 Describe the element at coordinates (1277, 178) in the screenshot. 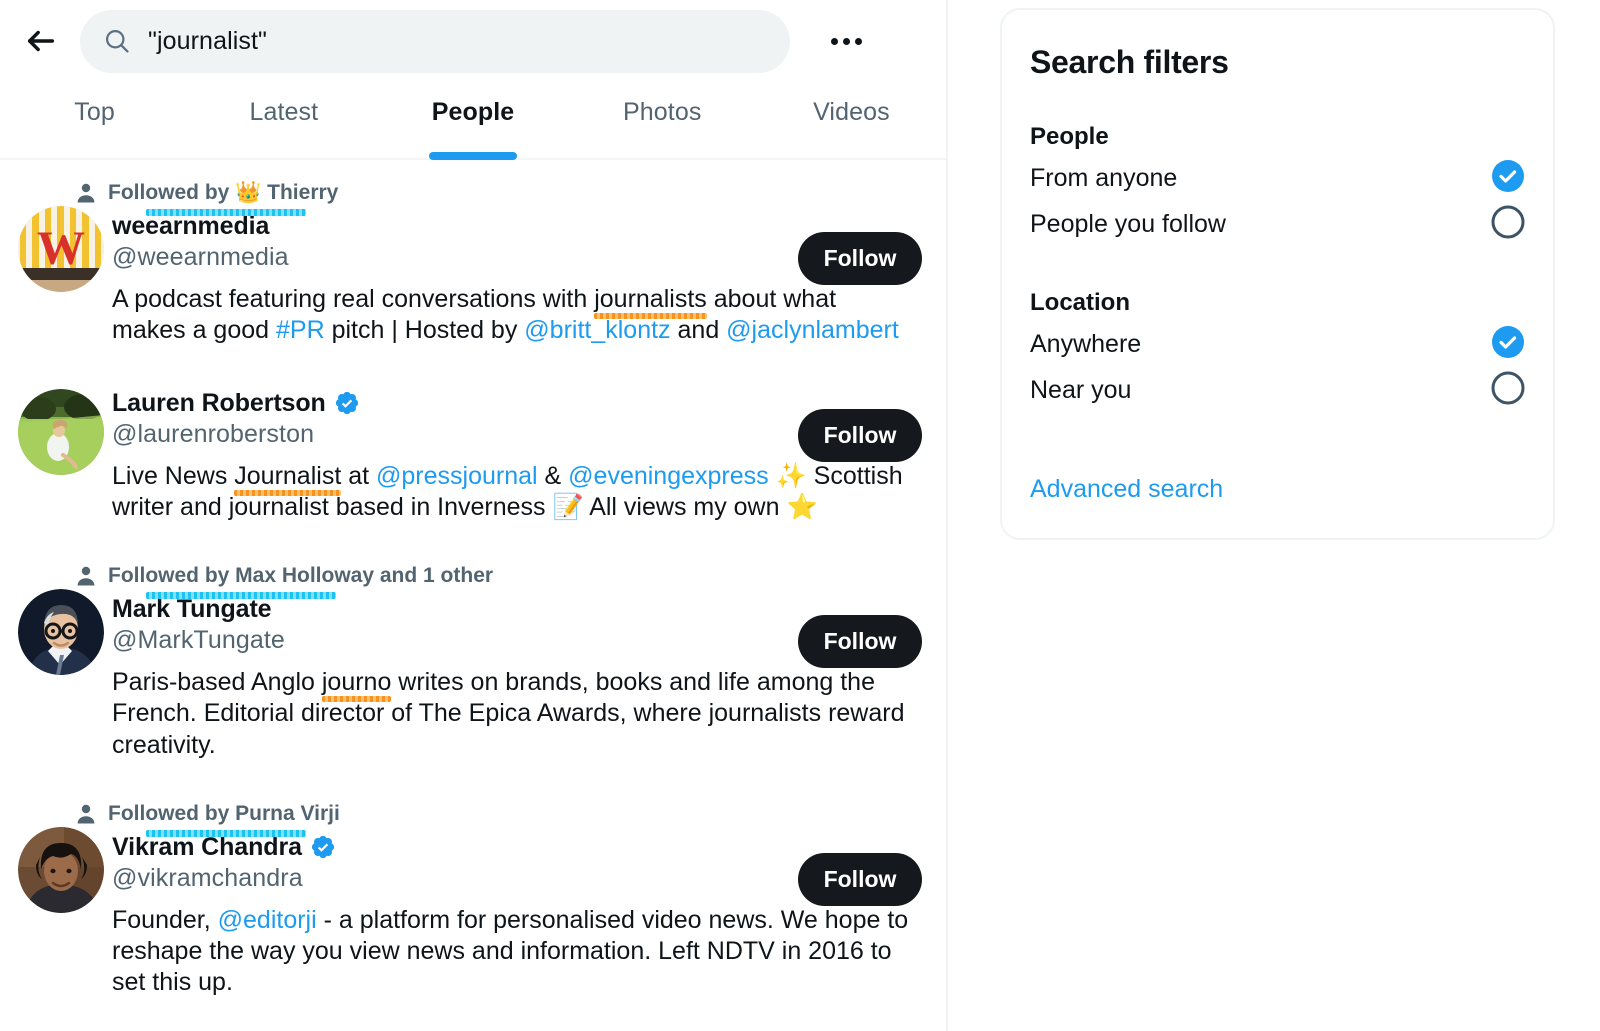

I see `filter-option-row: From anyone` at that location.